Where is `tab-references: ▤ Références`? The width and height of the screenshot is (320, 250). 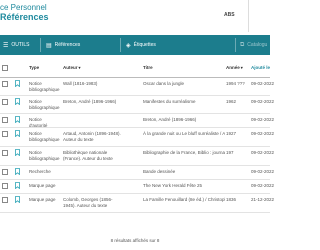 tab-references: ▤ Références is located at coordinates (63, 45).